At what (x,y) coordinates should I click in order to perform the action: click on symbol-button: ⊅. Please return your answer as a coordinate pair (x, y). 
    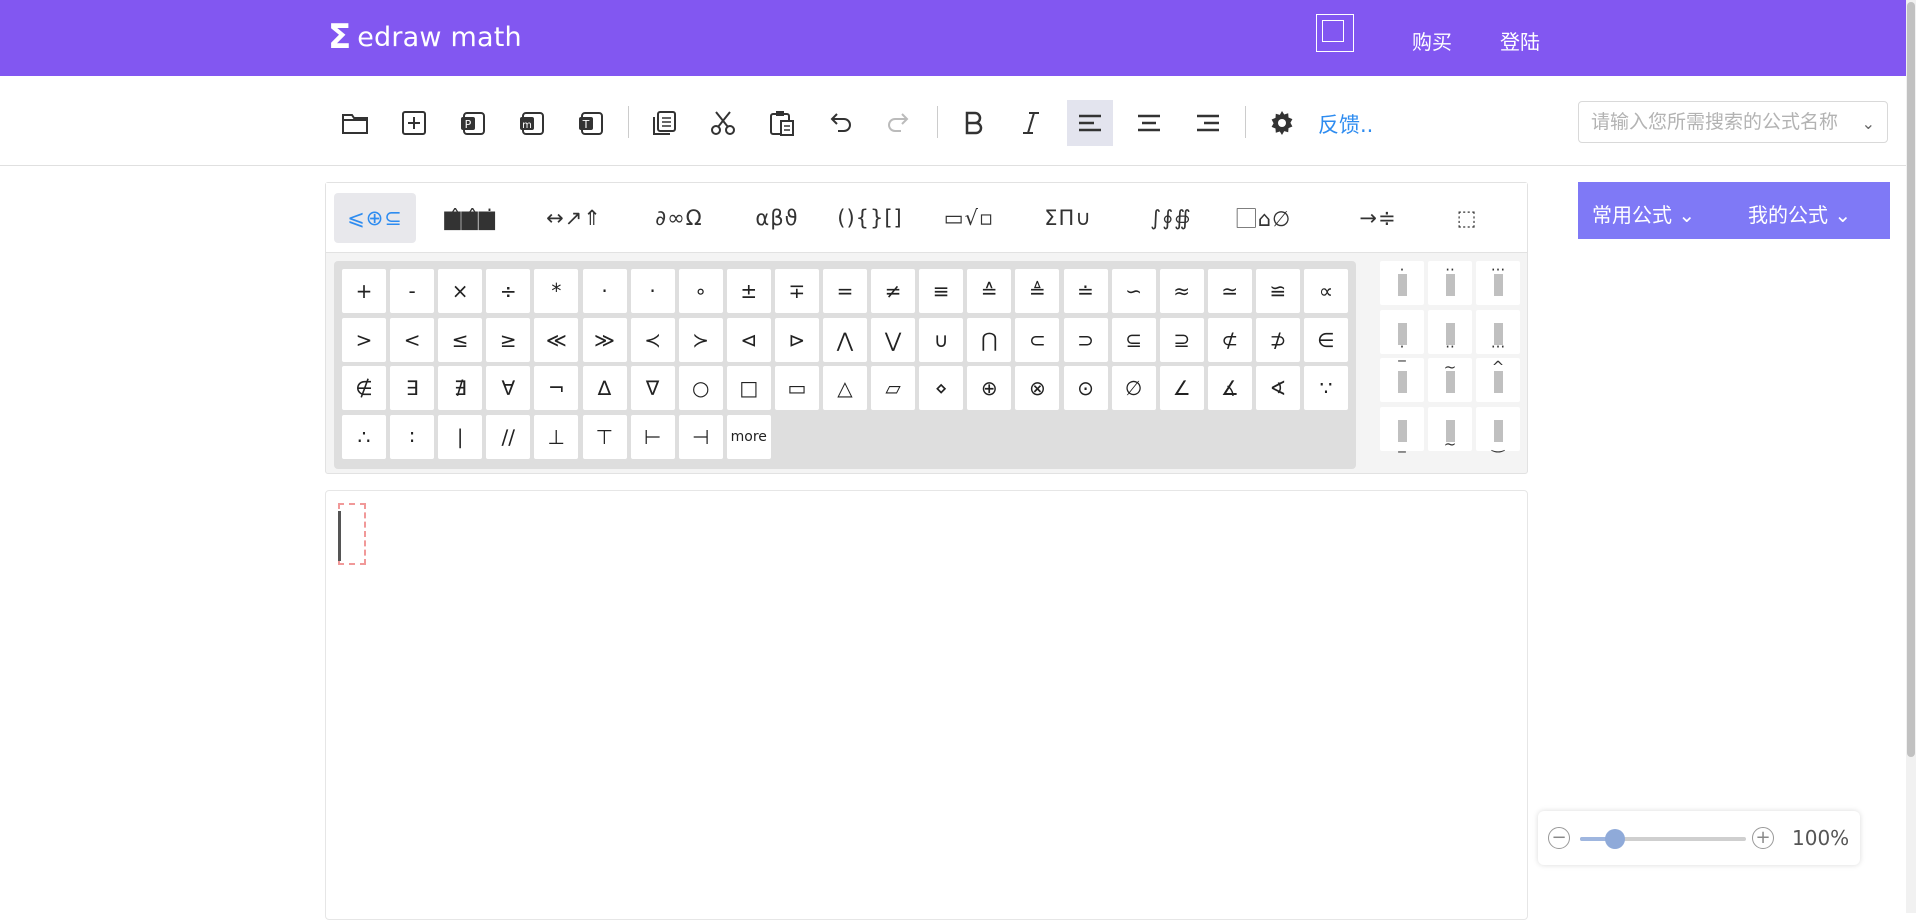
    Looking at the image, I should click on (1277, 339).